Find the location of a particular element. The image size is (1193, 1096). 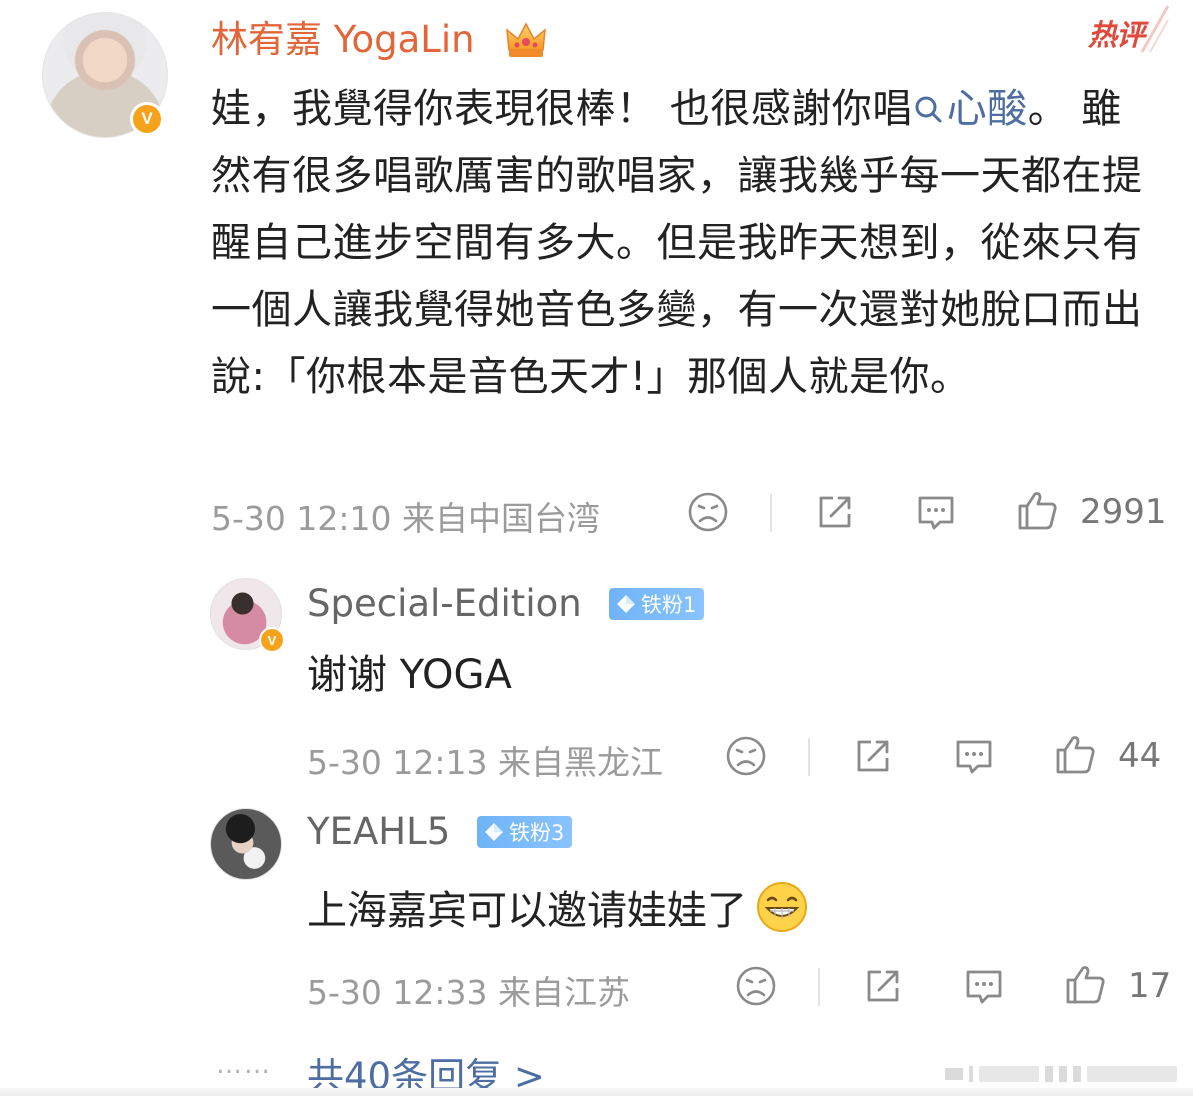

grin-emoji is located at coordinates (782, 907).